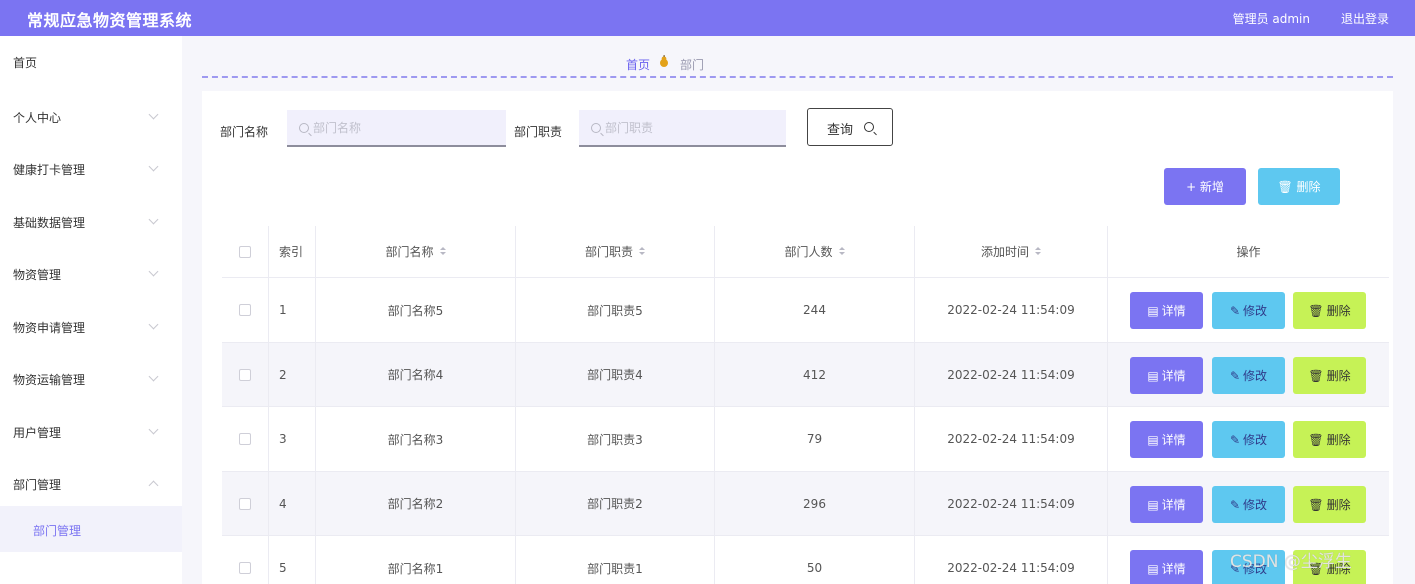  What do you see at coordinates (416, 503) in the screenshot?
I see `cell-dept-name: 部门名称2` at bounding box center [416, 503].